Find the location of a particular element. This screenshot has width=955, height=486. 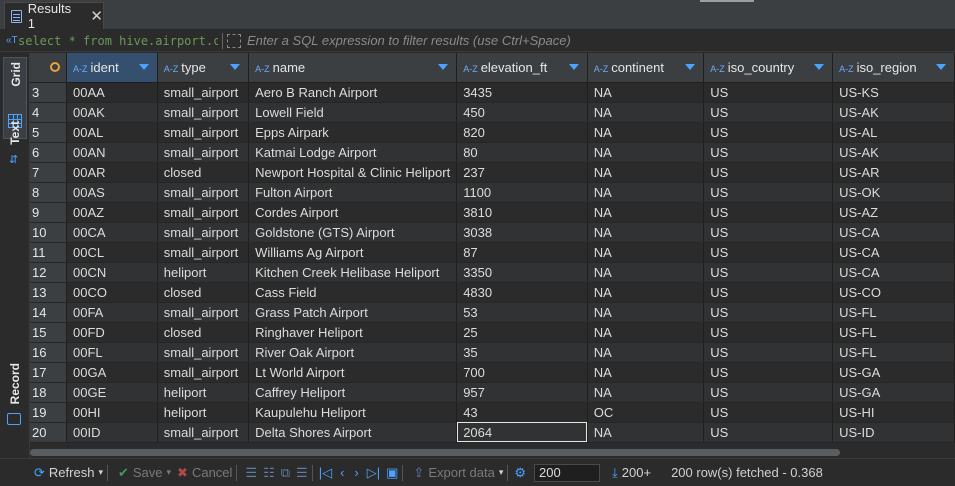

row-header-corner is located at coordinates (48, 68).